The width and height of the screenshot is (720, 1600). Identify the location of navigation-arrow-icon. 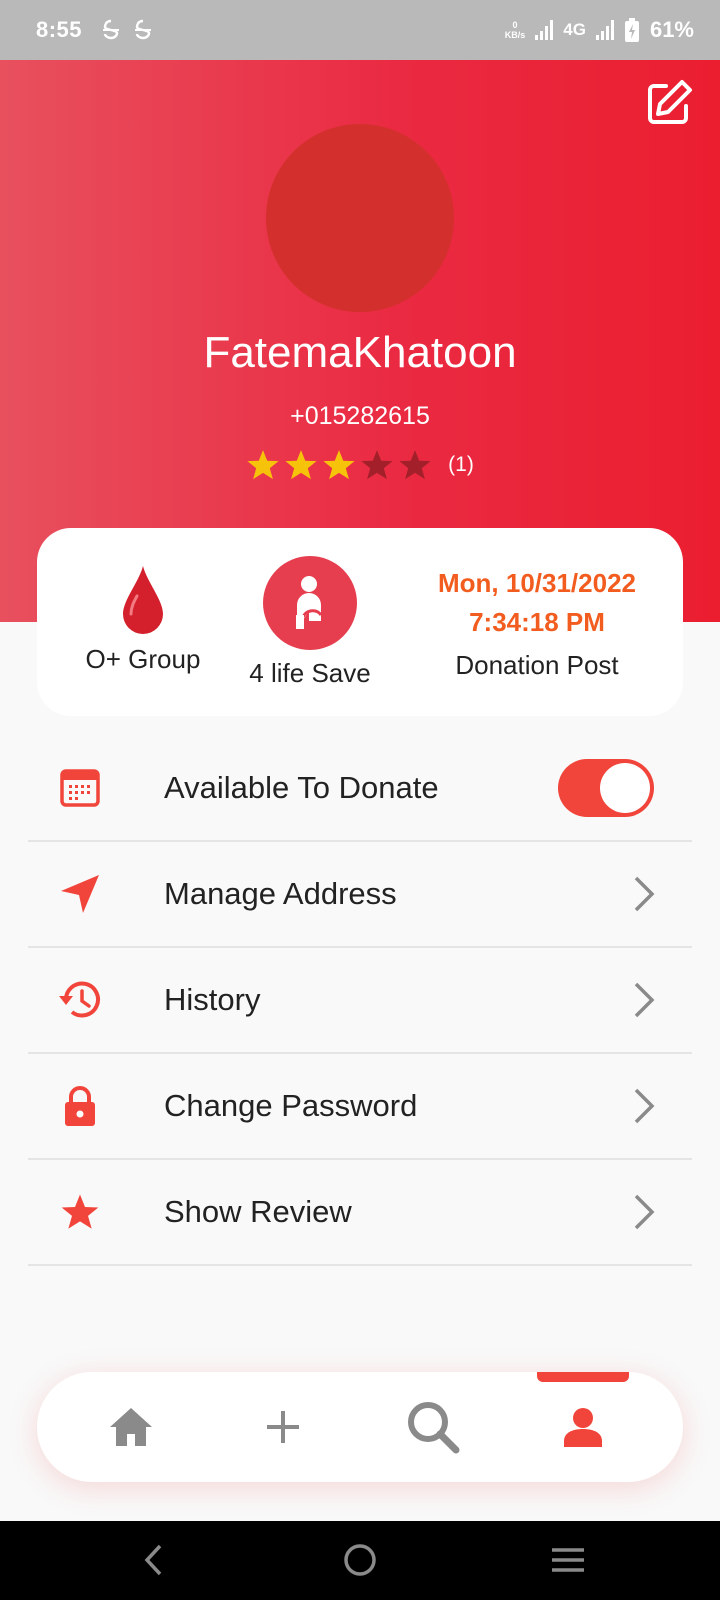
(80, 894).